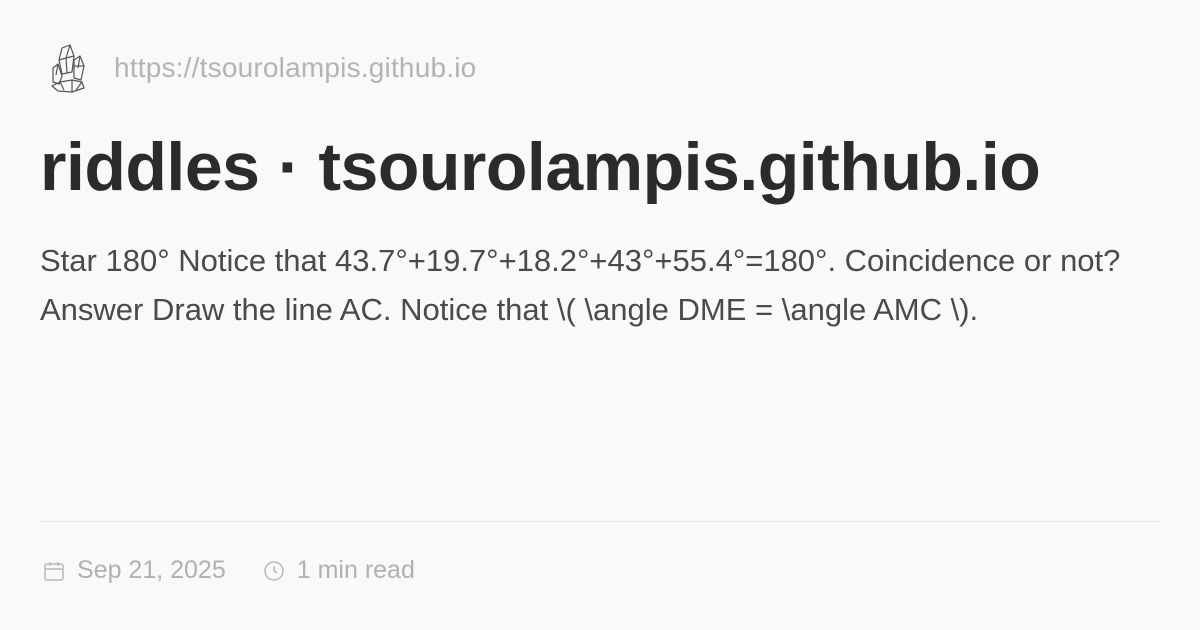  What do you see at coordinates (151, 570) in the screenshot?
I see `post-date-text: Sep 21, 2025` at bounding box center [151, 570].